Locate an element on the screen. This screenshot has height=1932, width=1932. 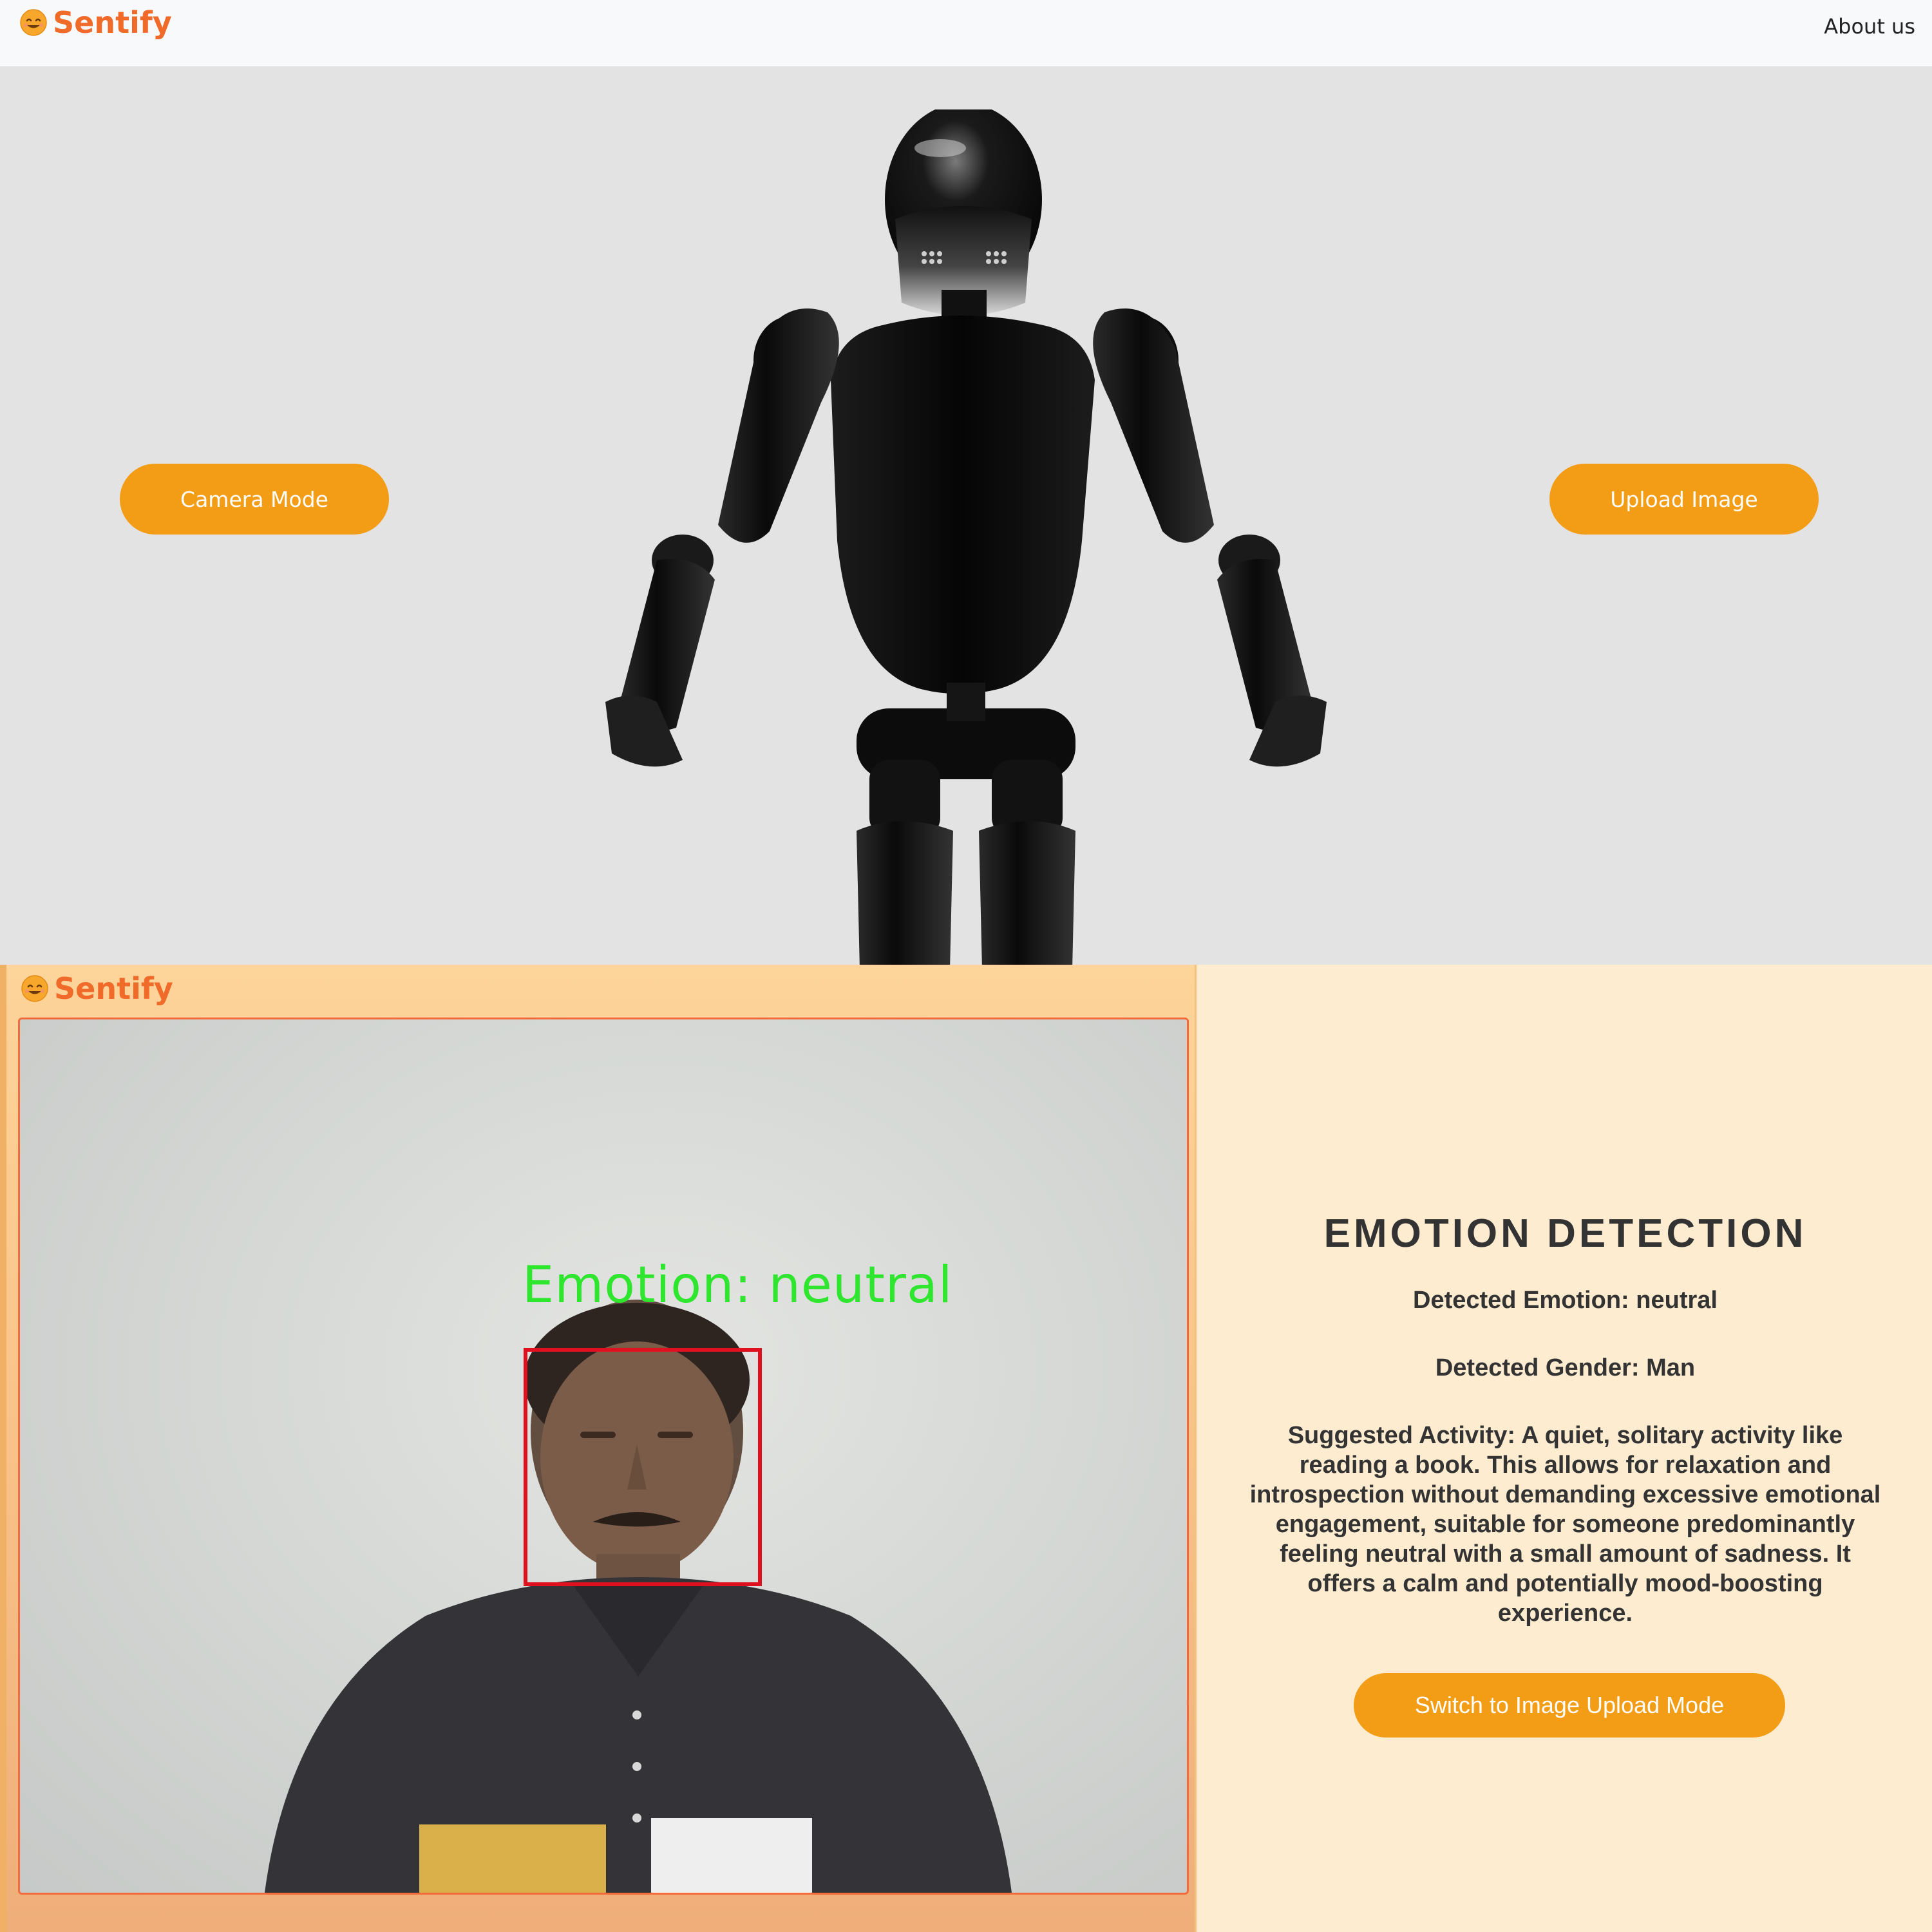
upload-image-button: Upload Image is located at coordinates (1684, 499).